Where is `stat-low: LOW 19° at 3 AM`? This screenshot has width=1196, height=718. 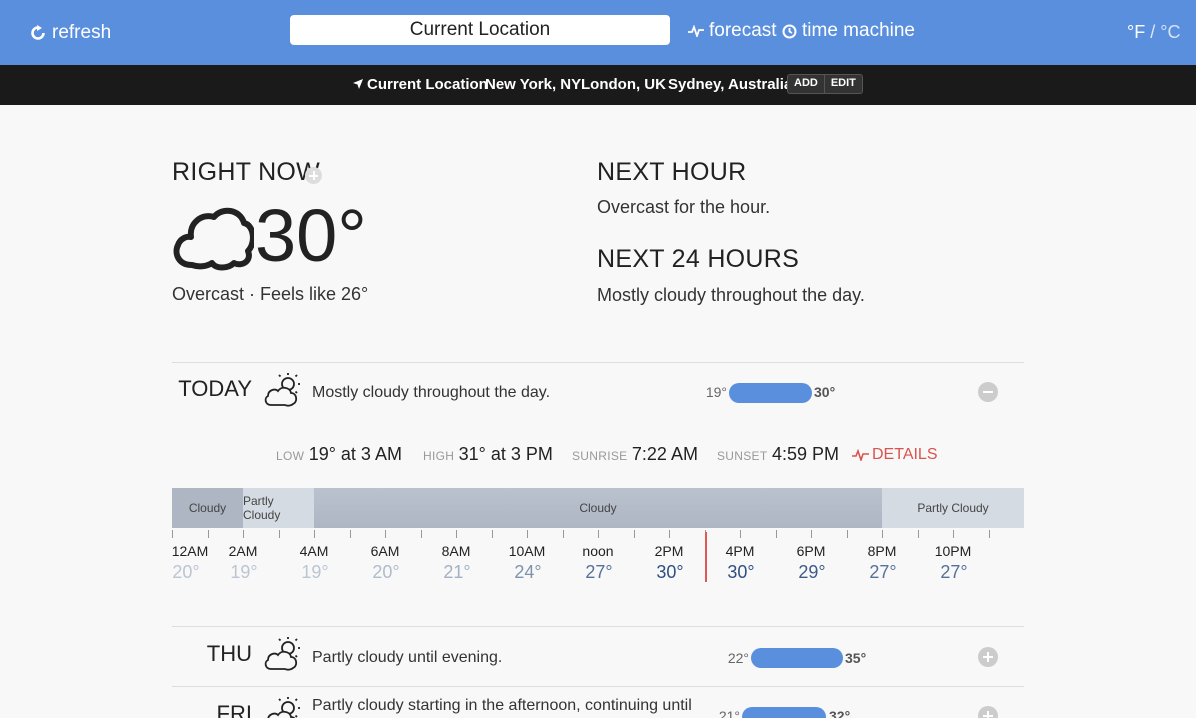
stat-low: LOW 19° at 3 AM is located at coordinates (339, 454).